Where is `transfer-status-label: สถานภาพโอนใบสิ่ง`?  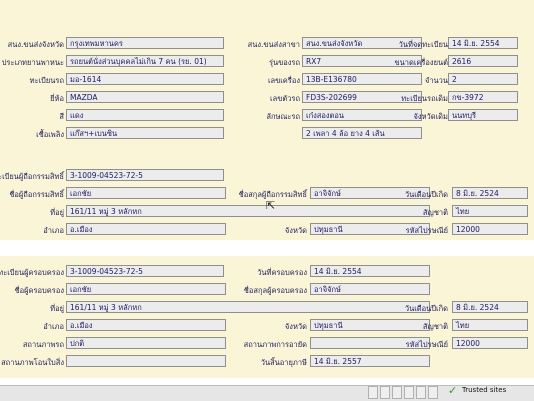 transfer-status-label: สถานภาพโอนใบสิ่ง is located at coordinates (32, 362).